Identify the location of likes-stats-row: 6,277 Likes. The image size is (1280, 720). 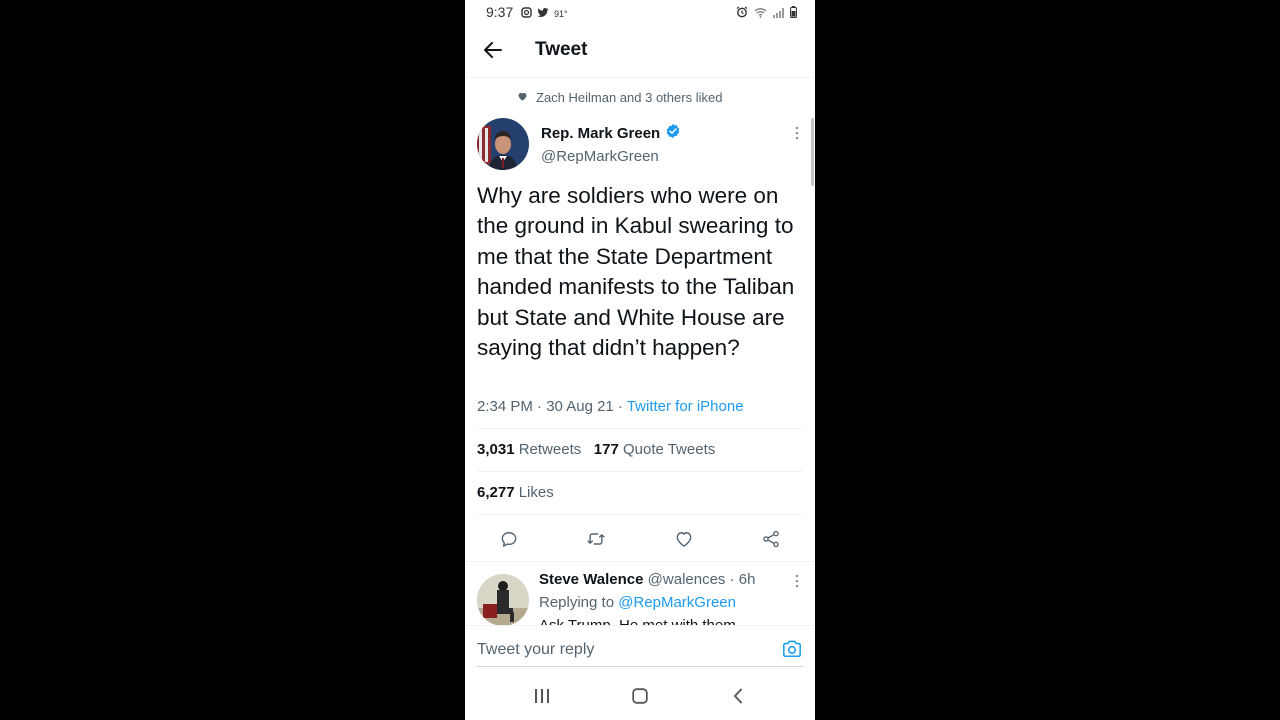
(515, 492).